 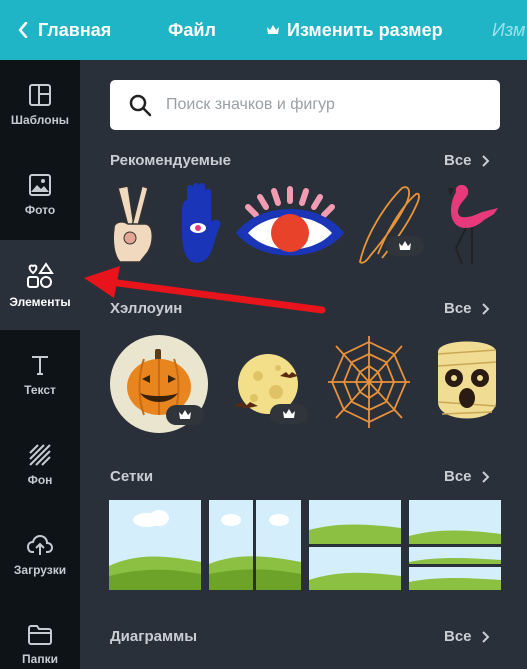 I want to click on search-icon, so click(x=140, y=105).